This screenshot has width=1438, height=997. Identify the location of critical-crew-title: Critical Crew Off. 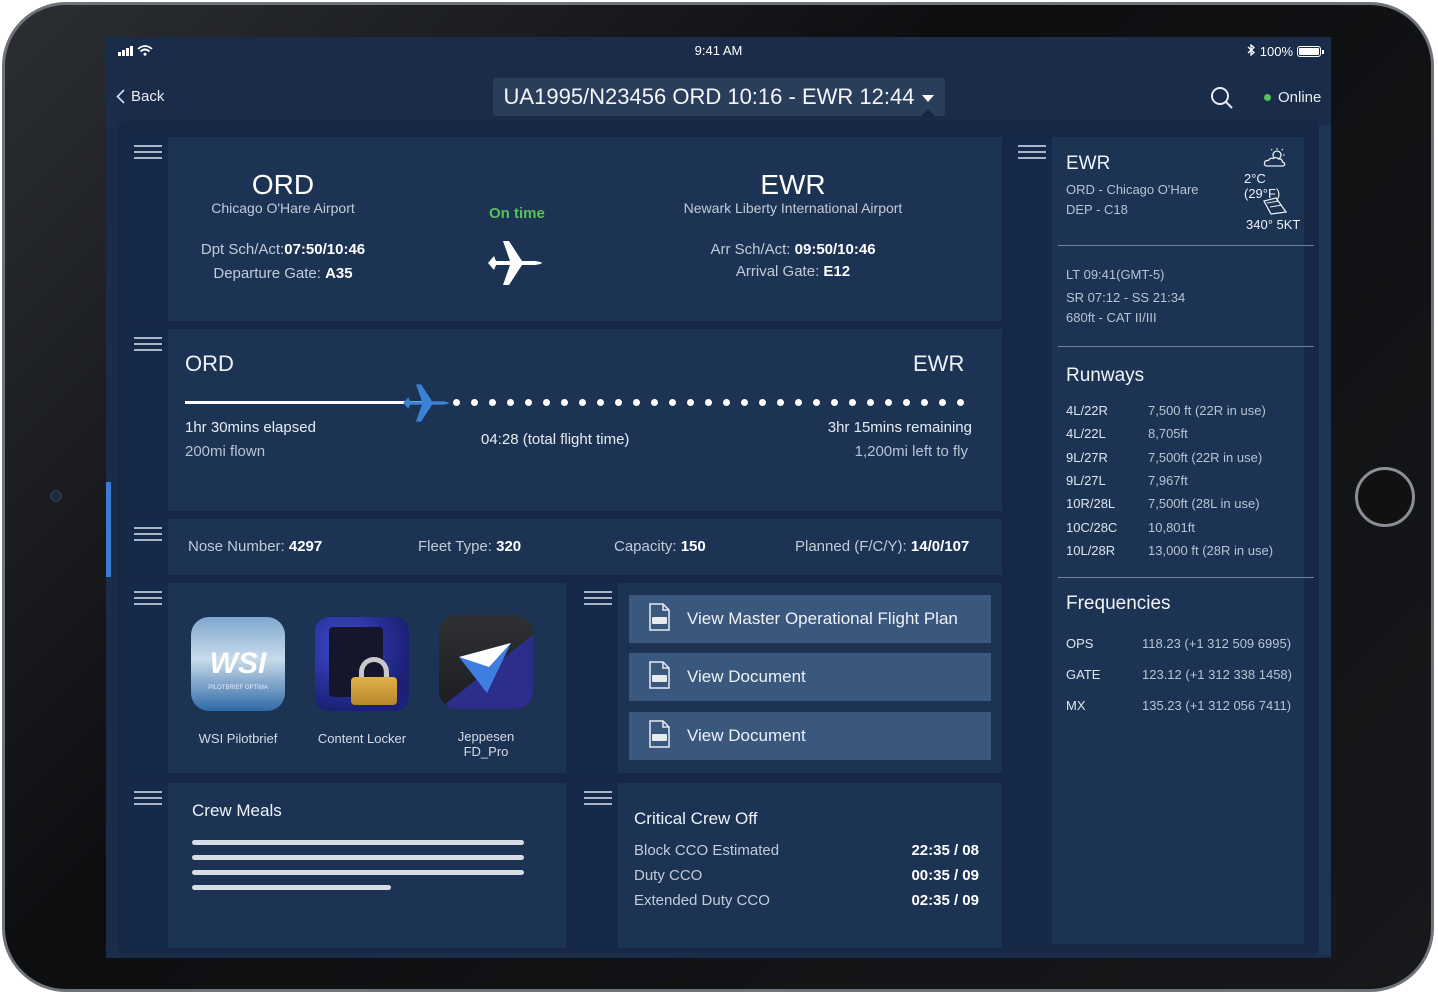
(696, 818).